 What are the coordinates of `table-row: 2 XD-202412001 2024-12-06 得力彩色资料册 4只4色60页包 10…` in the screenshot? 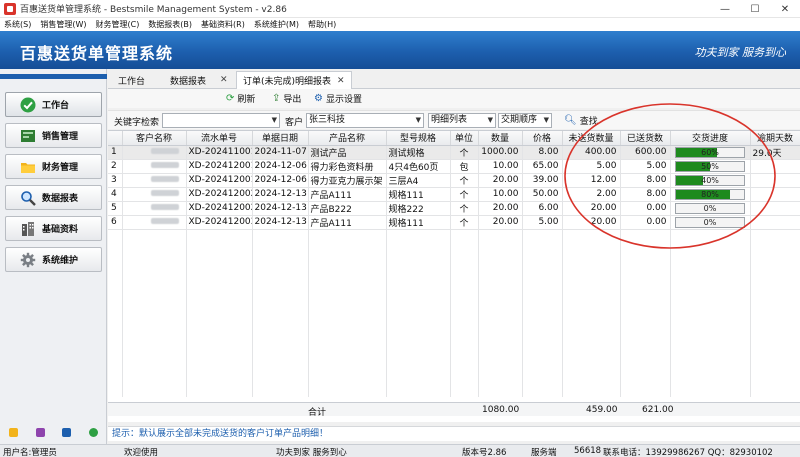 It's located at (454, 166).